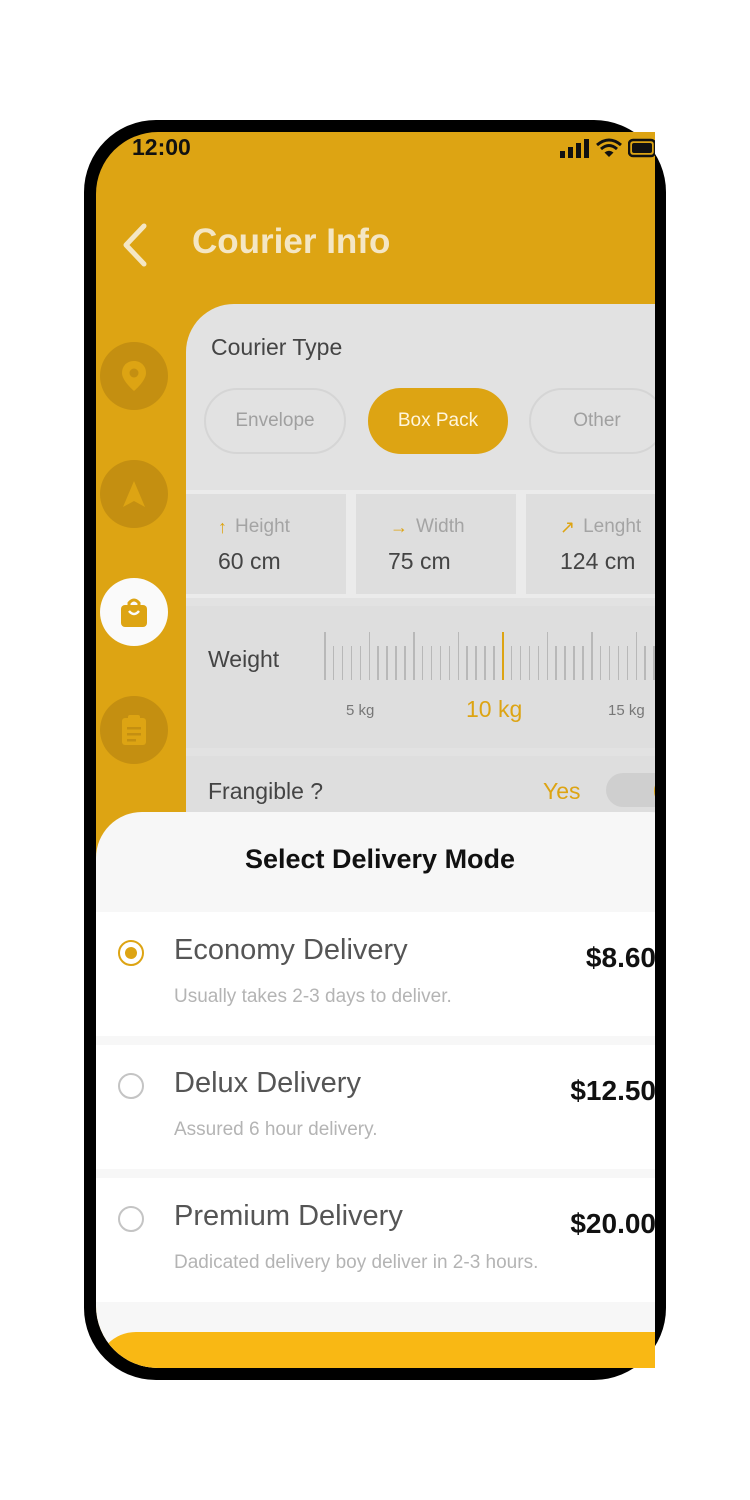 This screenshot has width=750, height=1500. What do you see at coordinates (562, 791) in the screenshot?
I see `frangible-value: Yes` at bounding box center [562, 791].